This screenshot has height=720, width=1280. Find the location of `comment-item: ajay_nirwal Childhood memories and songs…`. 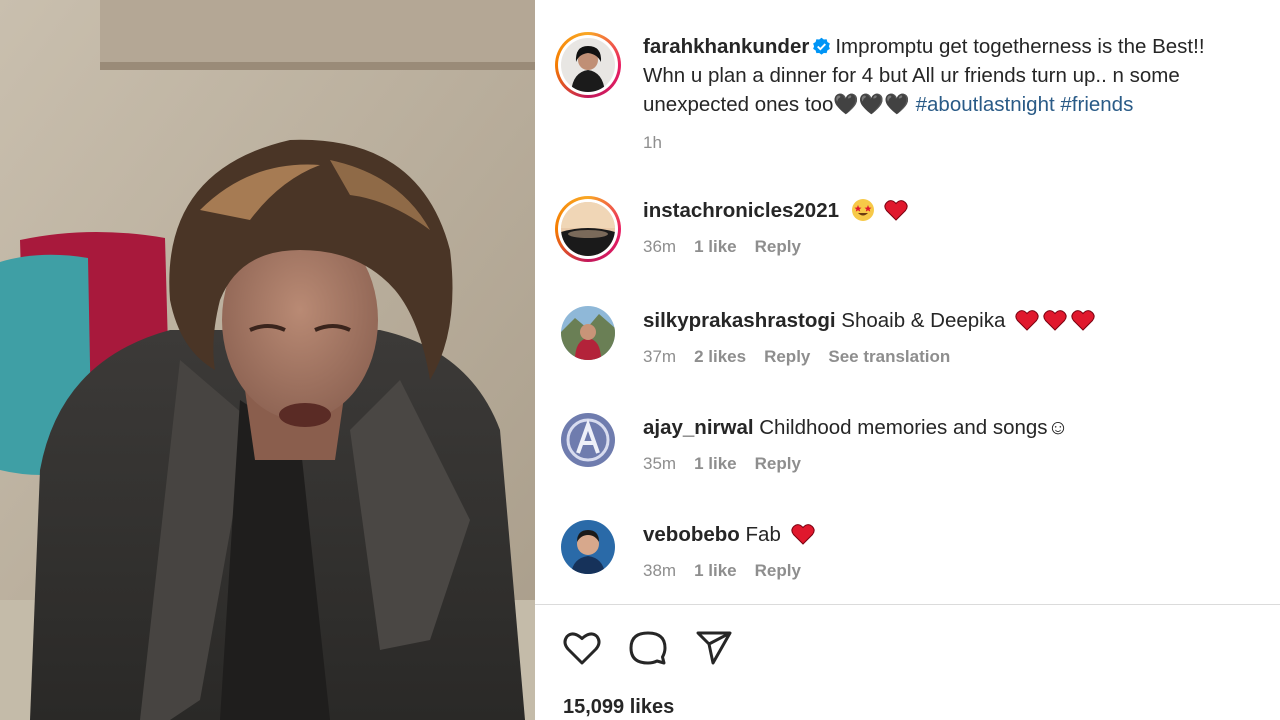

comment-item: ajay_nirwal Childhood memories and songs… is located at coordinates (811, 443).